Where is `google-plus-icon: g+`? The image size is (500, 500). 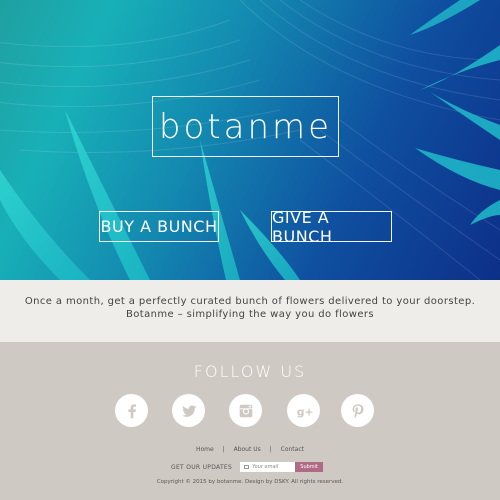
google-plus-icon: g+ is located at coordinates (304, 411).